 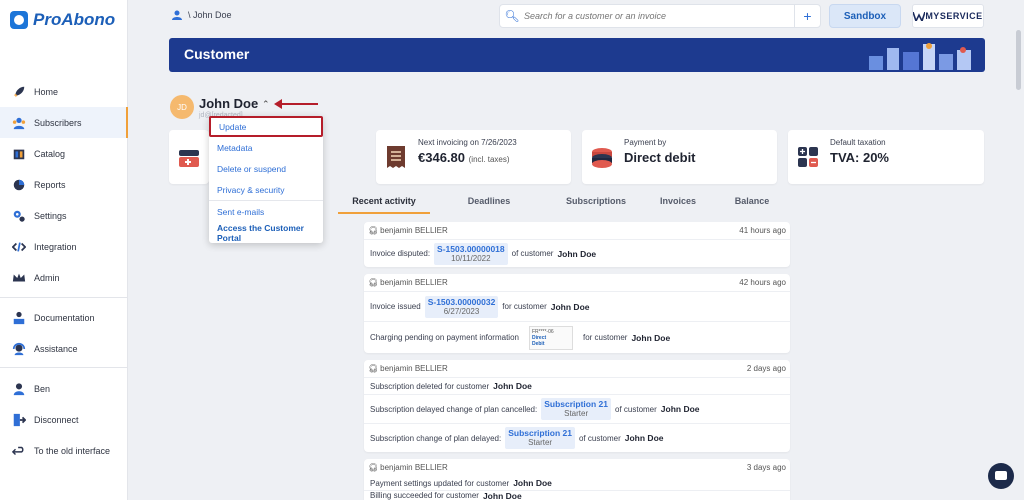 I want to click on invoice-reference: S-1503.00000032 6/27/2023, so click(x=461, y=306).